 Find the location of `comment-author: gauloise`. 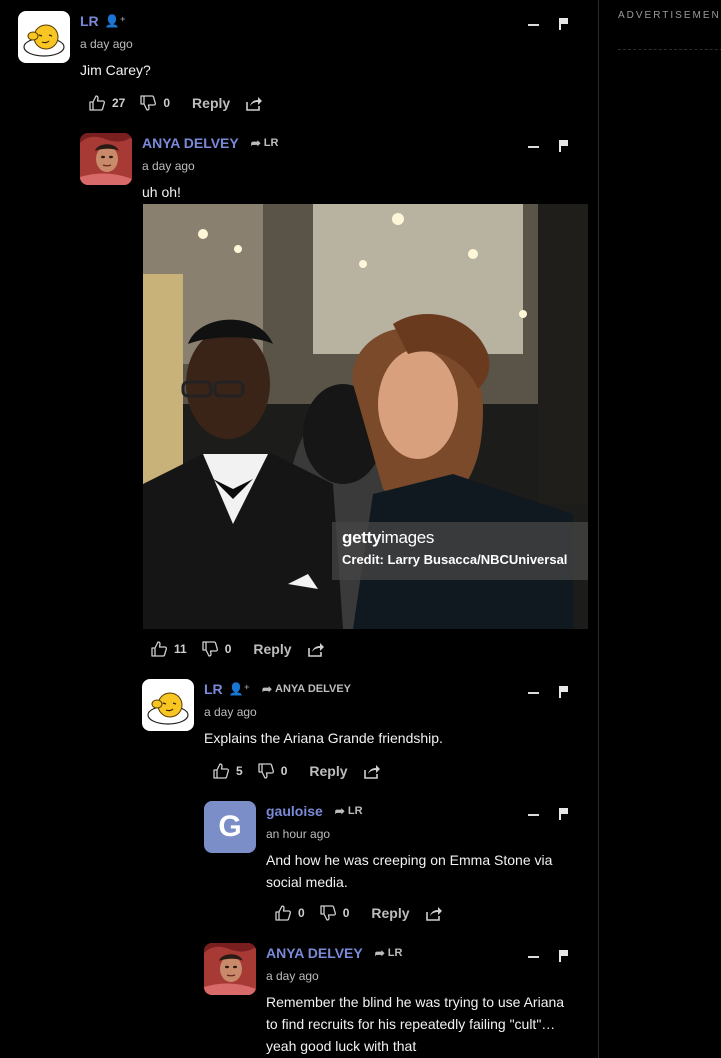

comment-author: gauloise is located at coordinates (294, 811).